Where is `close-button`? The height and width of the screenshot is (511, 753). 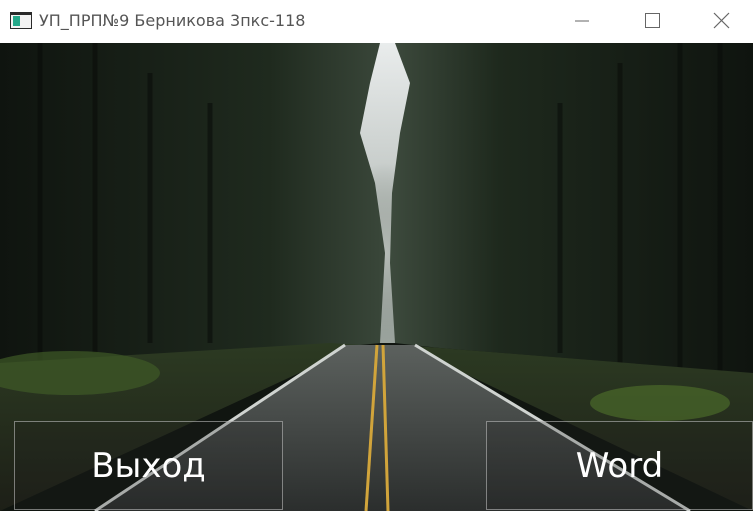
close-button is located at coordinates (721, 21).